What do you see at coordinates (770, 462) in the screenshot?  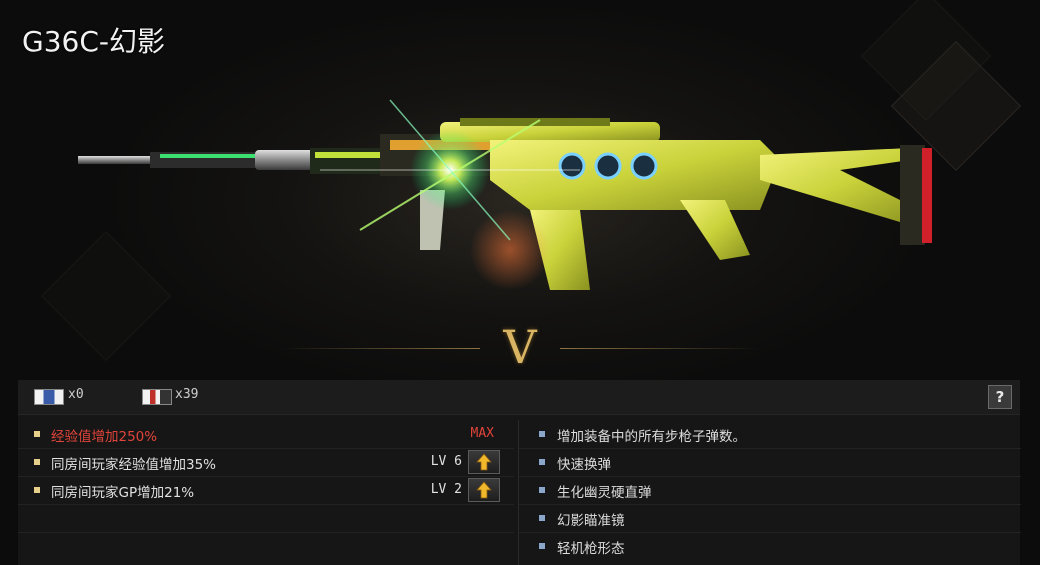 I see `feature-row: 快速换弹` at bounding box center [770, 462].